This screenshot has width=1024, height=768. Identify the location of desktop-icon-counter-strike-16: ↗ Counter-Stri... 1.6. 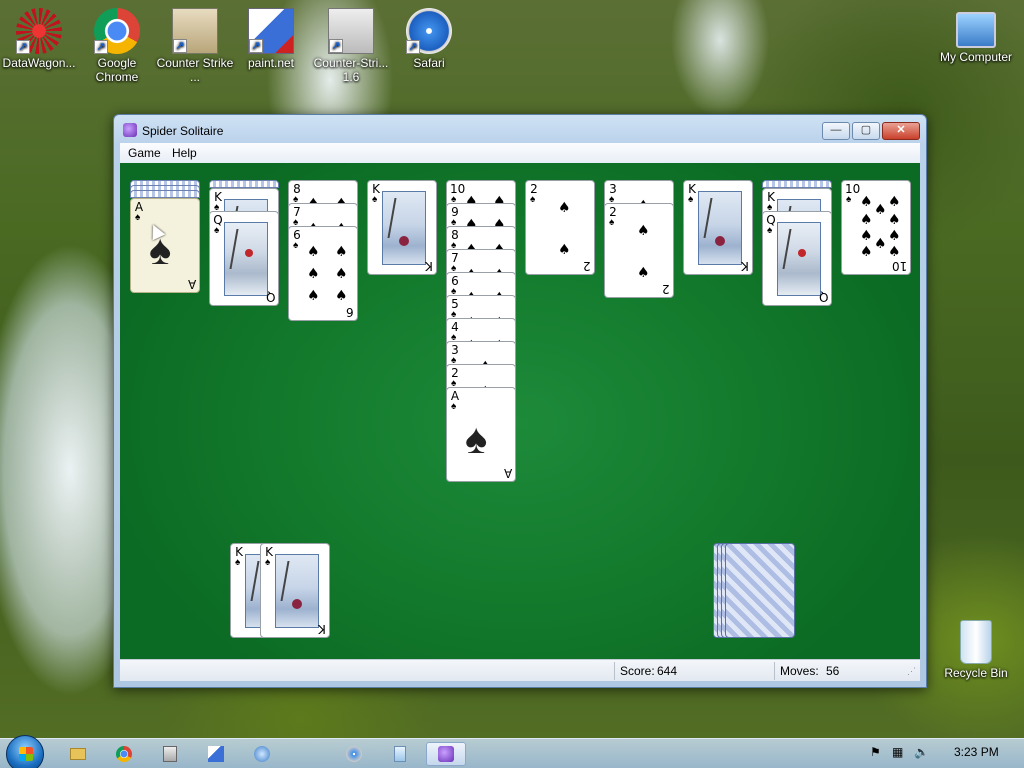
(351, 46).